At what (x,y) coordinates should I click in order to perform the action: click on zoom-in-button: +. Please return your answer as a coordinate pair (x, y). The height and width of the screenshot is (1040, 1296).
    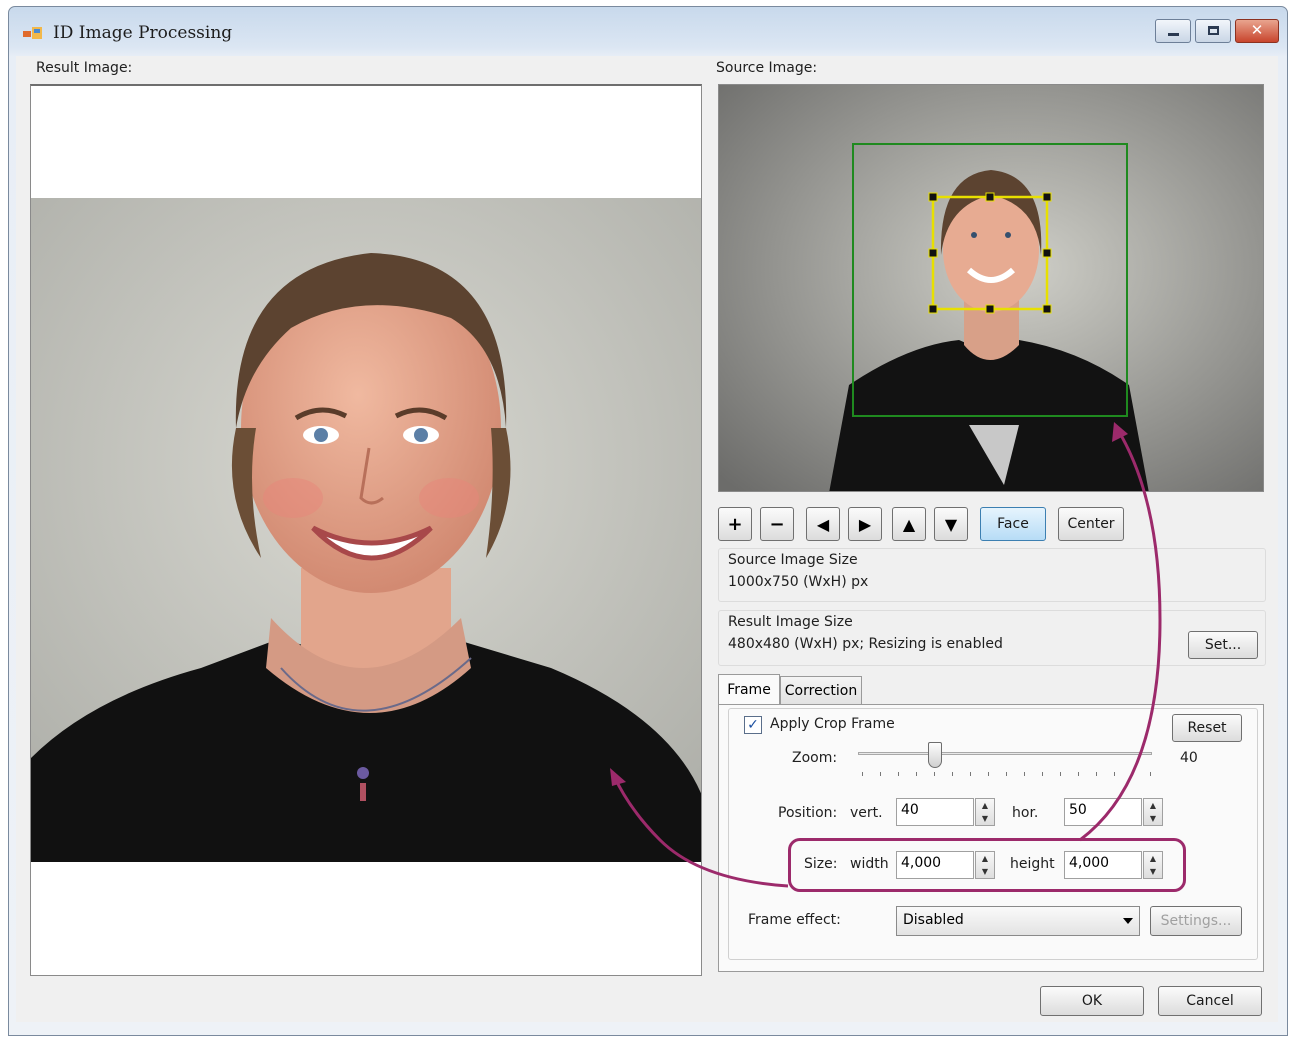
    Looking at the image, I should click on (735, 524).